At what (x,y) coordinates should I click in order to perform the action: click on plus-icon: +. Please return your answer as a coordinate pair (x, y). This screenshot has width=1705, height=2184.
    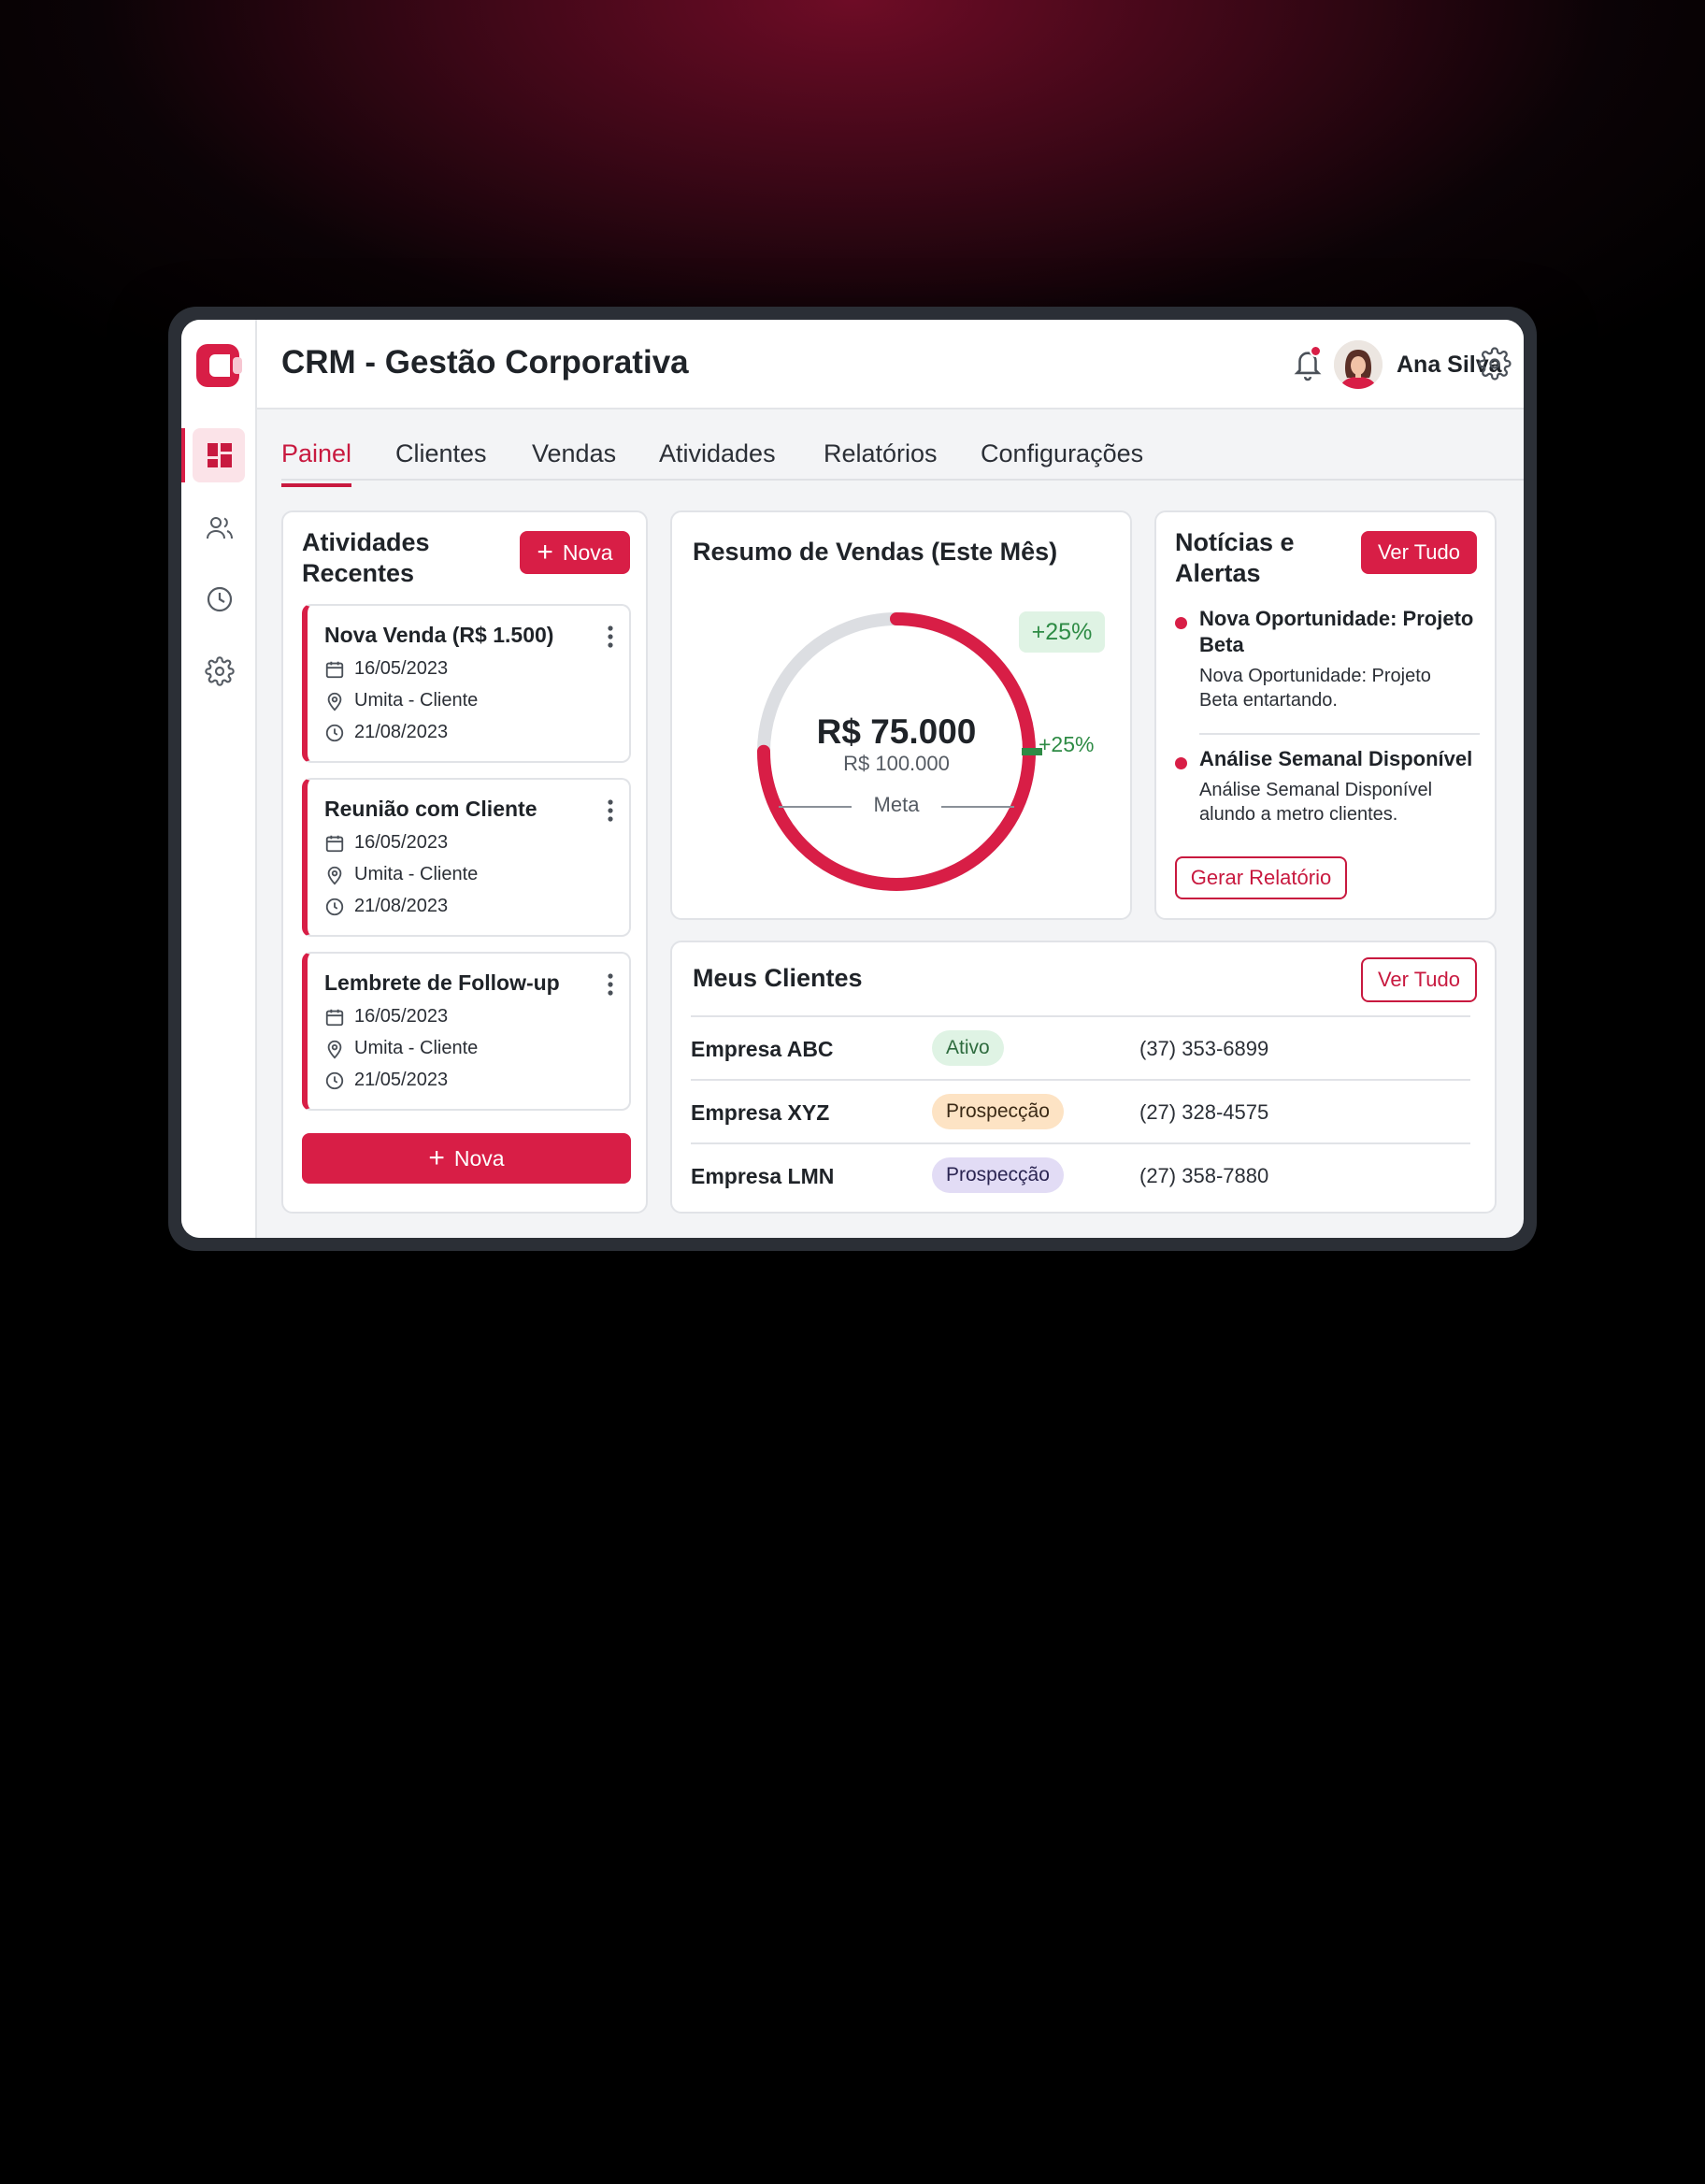
    Looking at the image, I should click on (545, 552).